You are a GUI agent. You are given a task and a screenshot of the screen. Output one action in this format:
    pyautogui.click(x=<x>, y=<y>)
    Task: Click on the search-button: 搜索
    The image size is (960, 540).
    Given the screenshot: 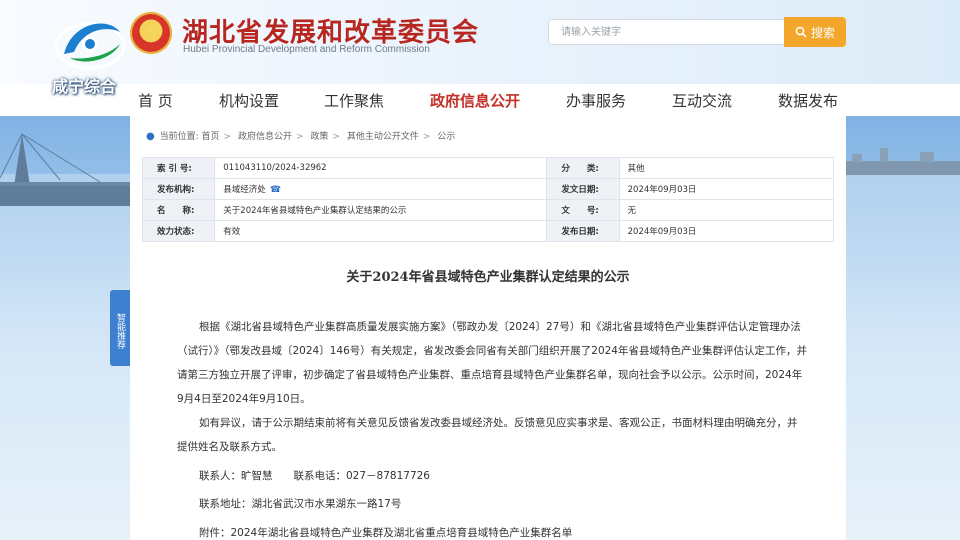 What is the action you would take?
    pyautogui.click(x=815, y=32)
    